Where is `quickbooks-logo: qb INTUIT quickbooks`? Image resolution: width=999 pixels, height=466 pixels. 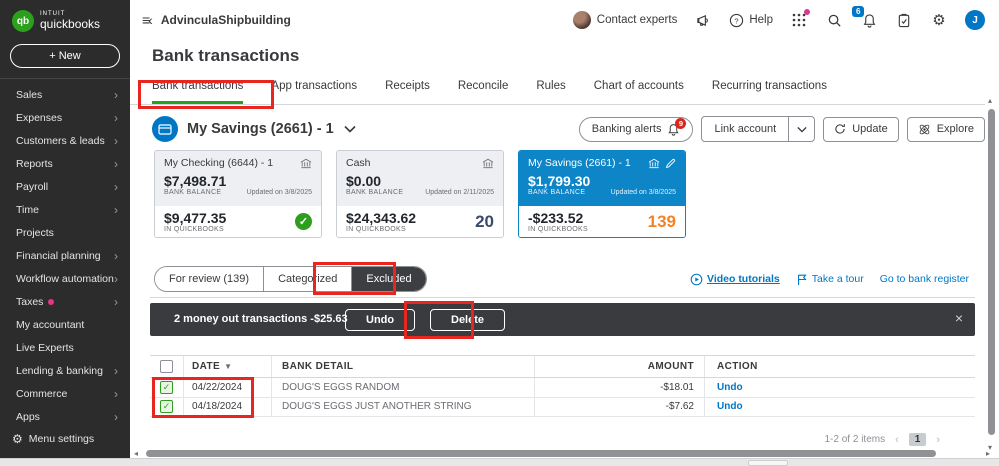 quickbooks-logo: qb INTUIT quickbooks is located at coordinates (65, 19).